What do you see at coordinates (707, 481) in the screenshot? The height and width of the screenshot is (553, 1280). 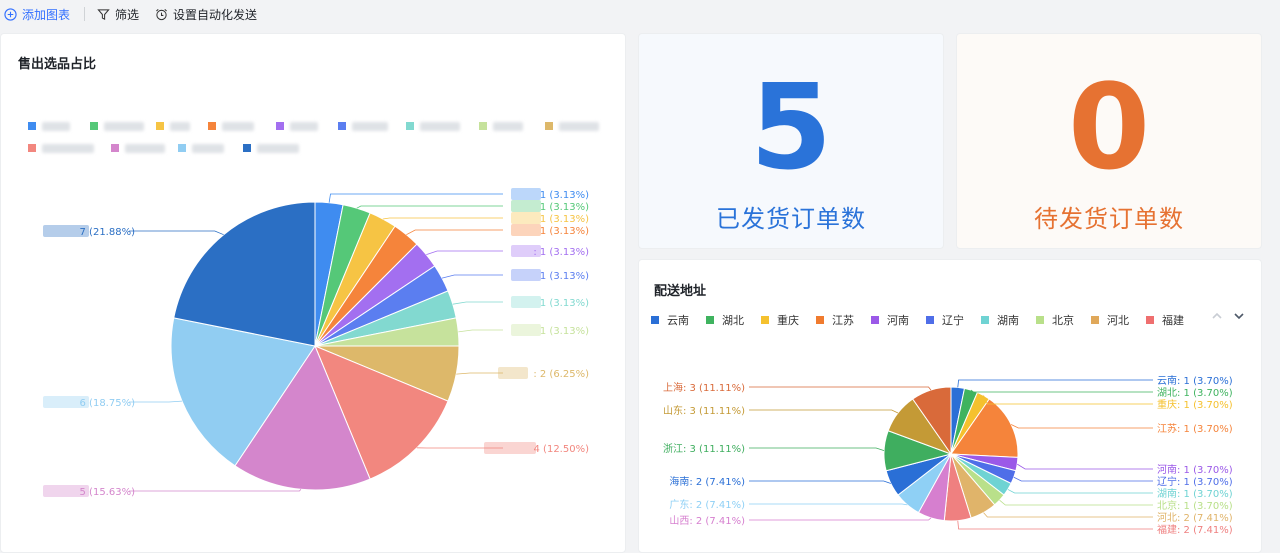 I see `pie-slice-label: 海南: 2 (7.41%)` at bounding box center [707, 481].